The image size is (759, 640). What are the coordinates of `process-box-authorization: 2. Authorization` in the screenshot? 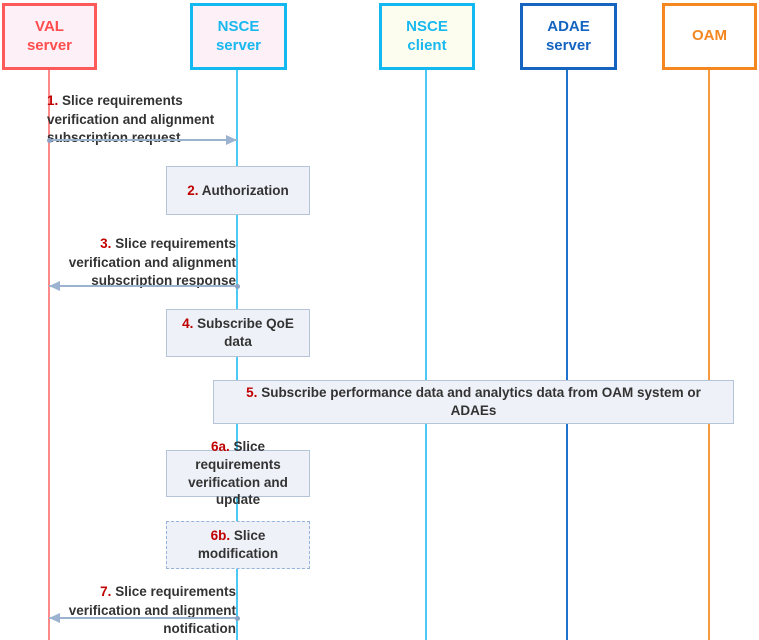 It's located at (238, 190).